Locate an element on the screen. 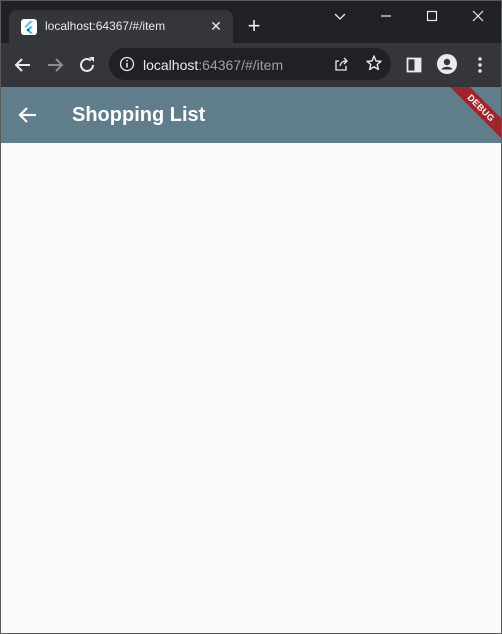  forward-icon is located at coordinates (55, 65).